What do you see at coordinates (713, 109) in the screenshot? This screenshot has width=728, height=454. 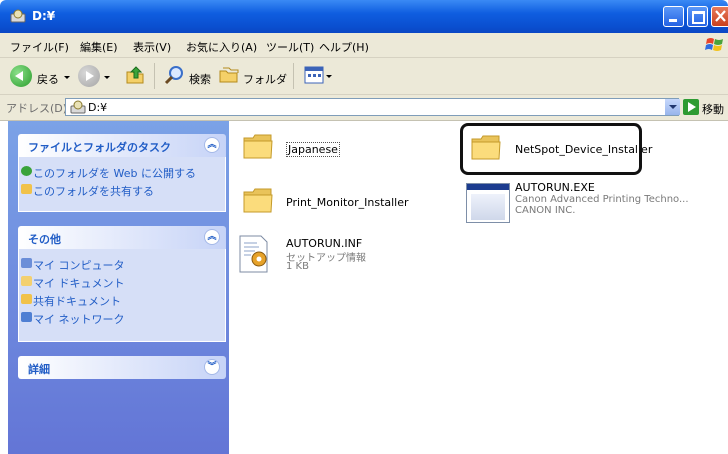 I see `go-label: 移動` at bounding box center [713, 109].